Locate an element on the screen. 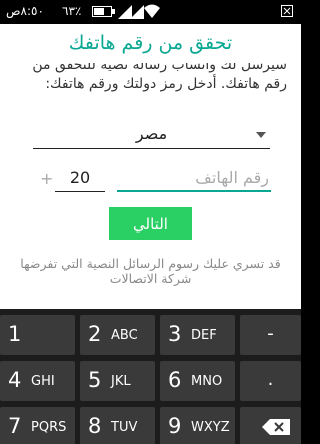 The width and height of the screenshot is (320, 444). key-7: 7 PQRS is located at coordinates (37, 425).